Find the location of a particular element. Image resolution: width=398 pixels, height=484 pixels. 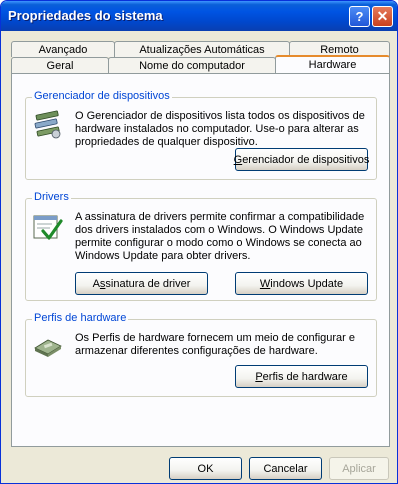

tab-row-bottom: Geral Nome do computador Hardware is located at coordinates (200, 64).